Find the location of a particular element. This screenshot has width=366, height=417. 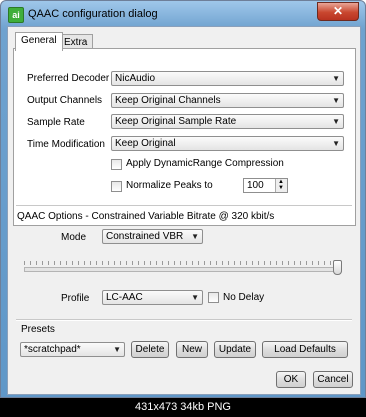

preferred-decoder-select: NicAudio ▼ is located at coordinates (227, 78).